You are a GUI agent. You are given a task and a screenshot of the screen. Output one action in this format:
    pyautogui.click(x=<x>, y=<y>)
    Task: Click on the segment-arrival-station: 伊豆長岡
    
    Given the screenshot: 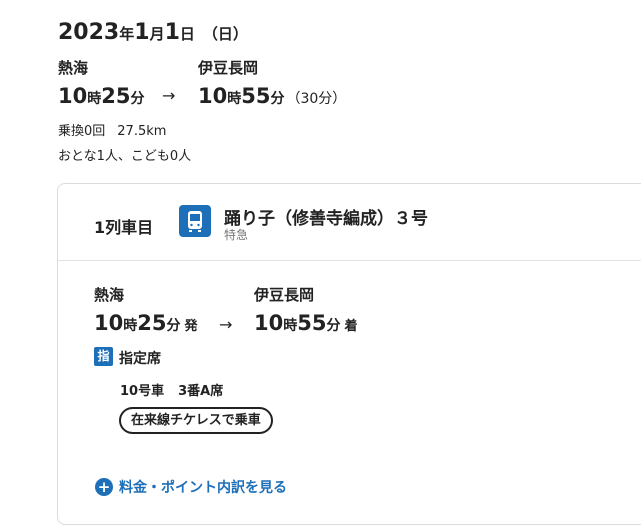 What is the action you would take?
    pyautogui.click(x=284, y=295)
    